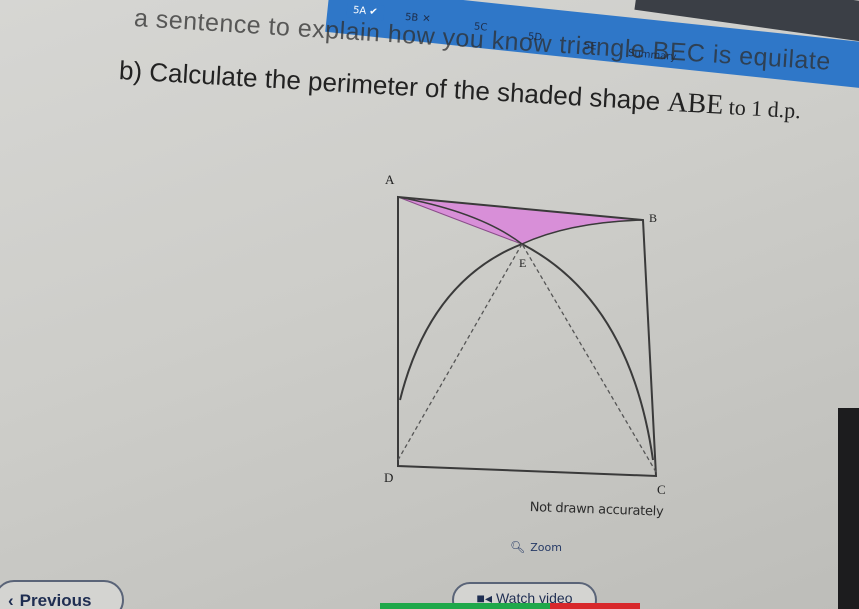 The height and width of the screenshot is (609, 859). Describe the element at coordinates (520, 220) in the screenshot. I see `shaded-shape-abe` at that location.